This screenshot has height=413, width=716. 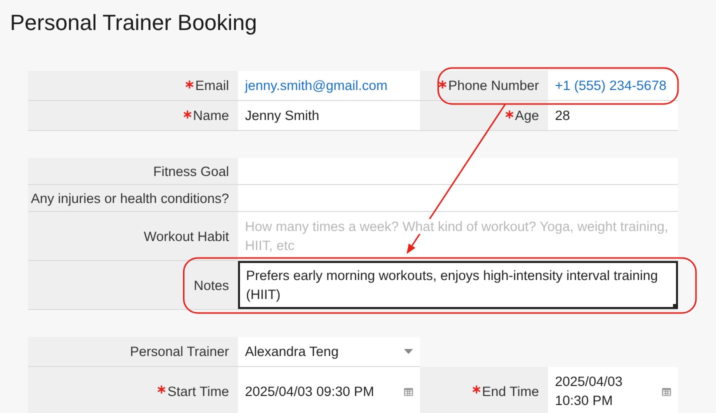 I want to click on field-label: Start Time, so click(x=198, y=391).